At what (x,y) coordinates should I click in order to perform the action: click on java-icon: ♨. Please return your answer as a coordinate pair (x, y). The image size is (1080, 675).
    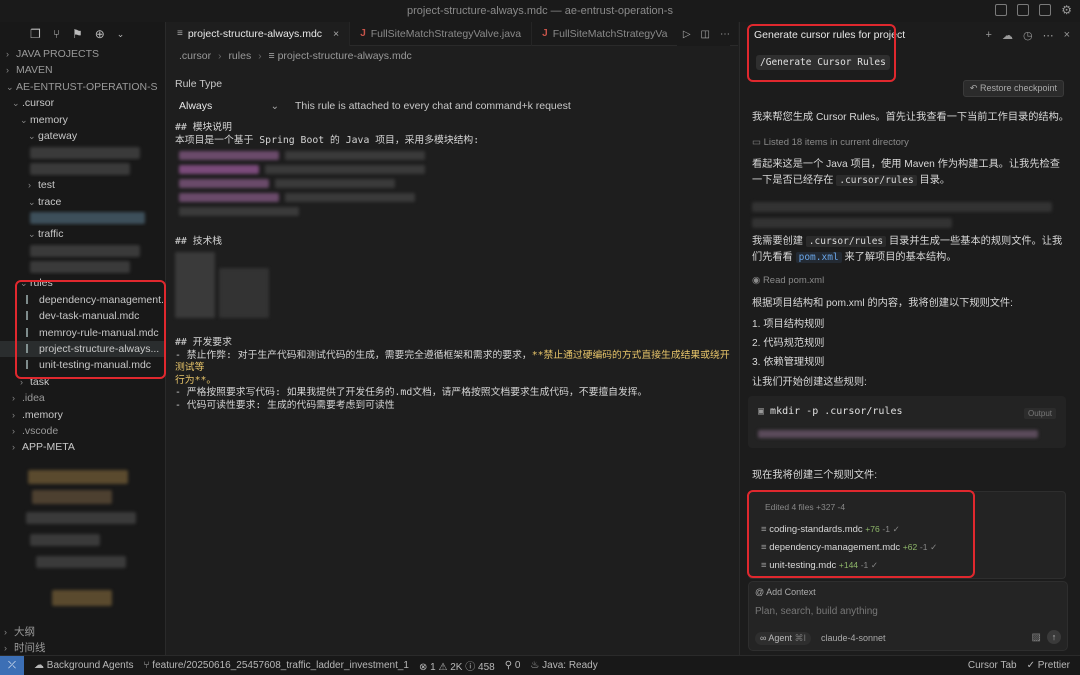
    Looking at the image, I should click on (536, 665).